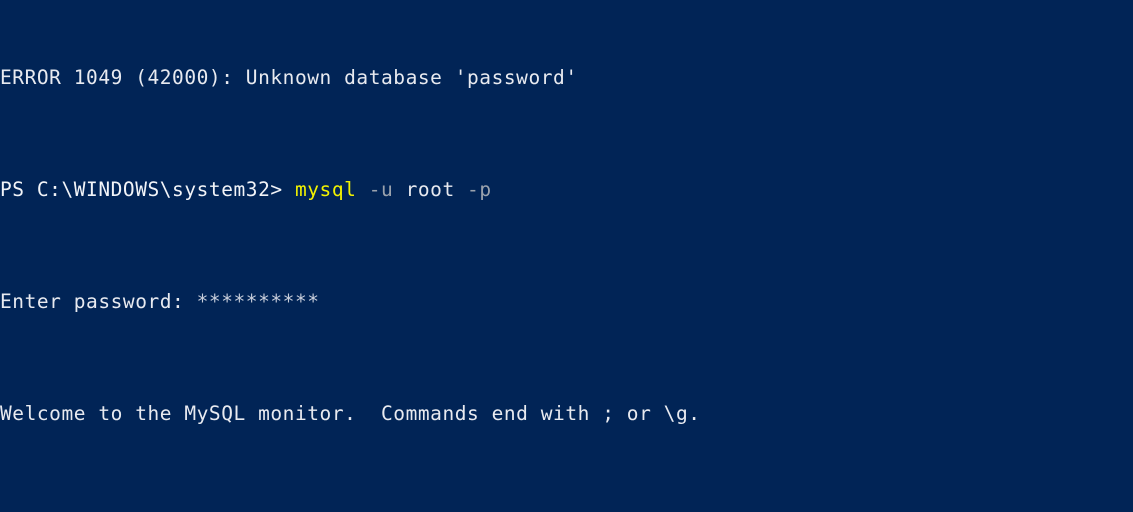  I want to click on argument-root: root, so click(424, 189).